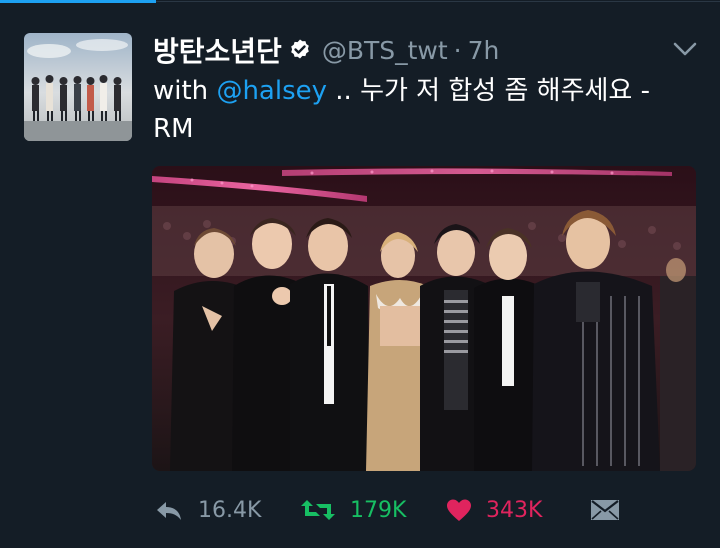 The image size is (720, 548). I want to click on verified-badge-icon, so click(300, 50).